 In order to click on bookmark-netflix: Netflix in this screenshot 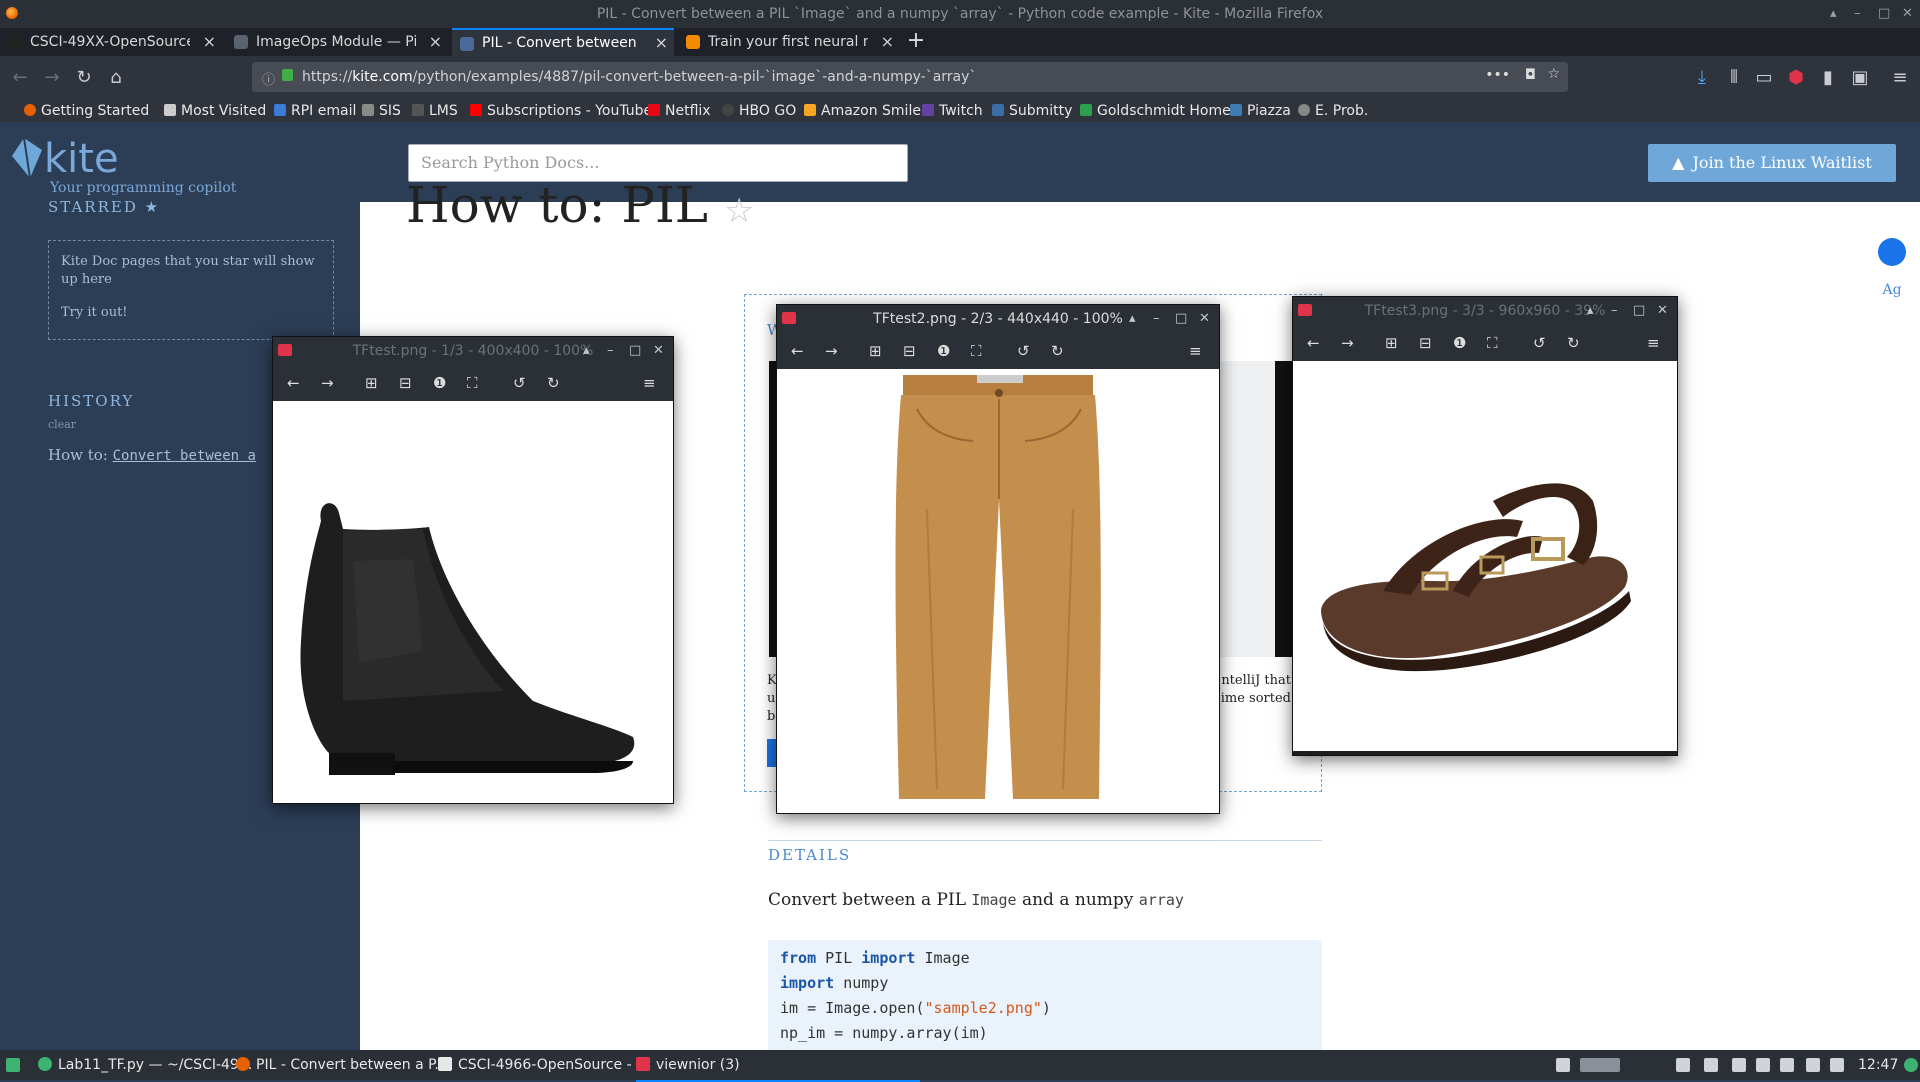, I will do `click(679, 111)`.